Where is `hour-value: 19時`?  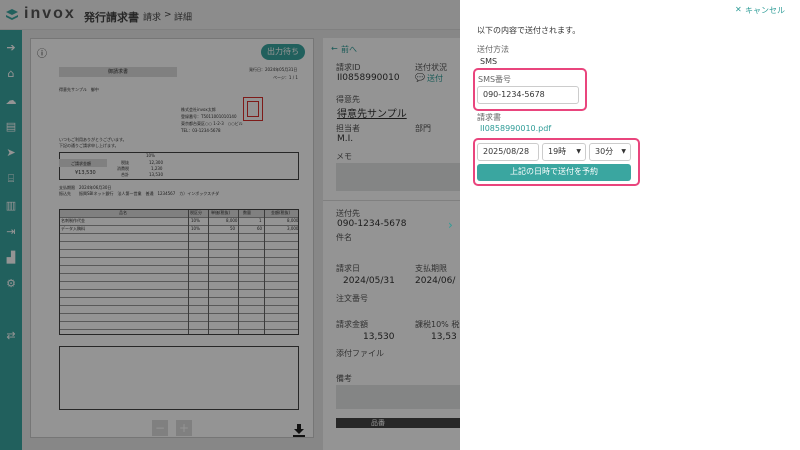 hour-value: 19時 is located at coordinates (557, 151).